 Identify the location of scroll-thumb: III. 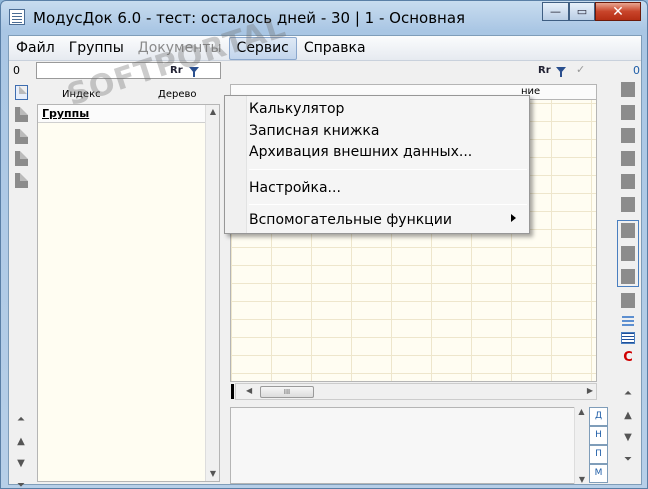
(287, 392).